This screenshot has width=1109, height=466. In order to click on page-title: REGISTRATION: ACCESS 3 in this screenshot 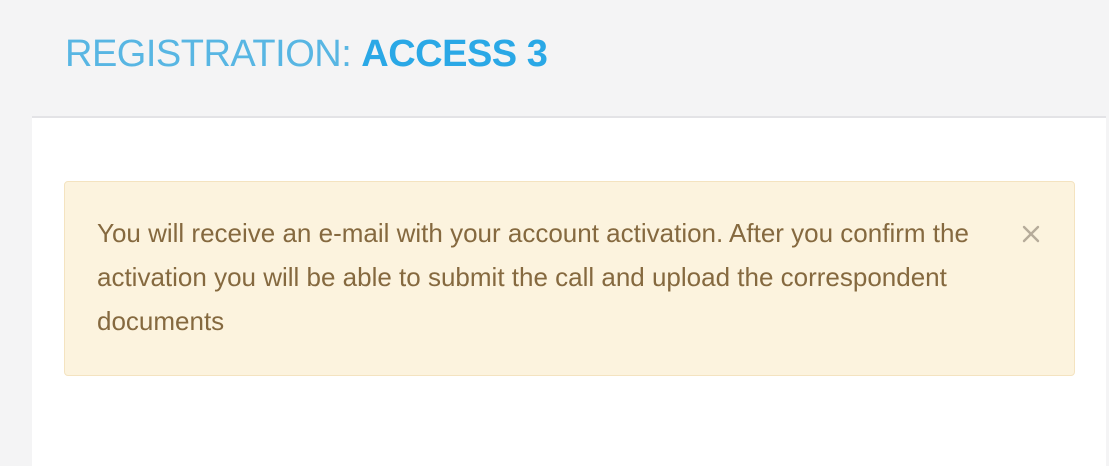, I will do `click(306, 54)`.